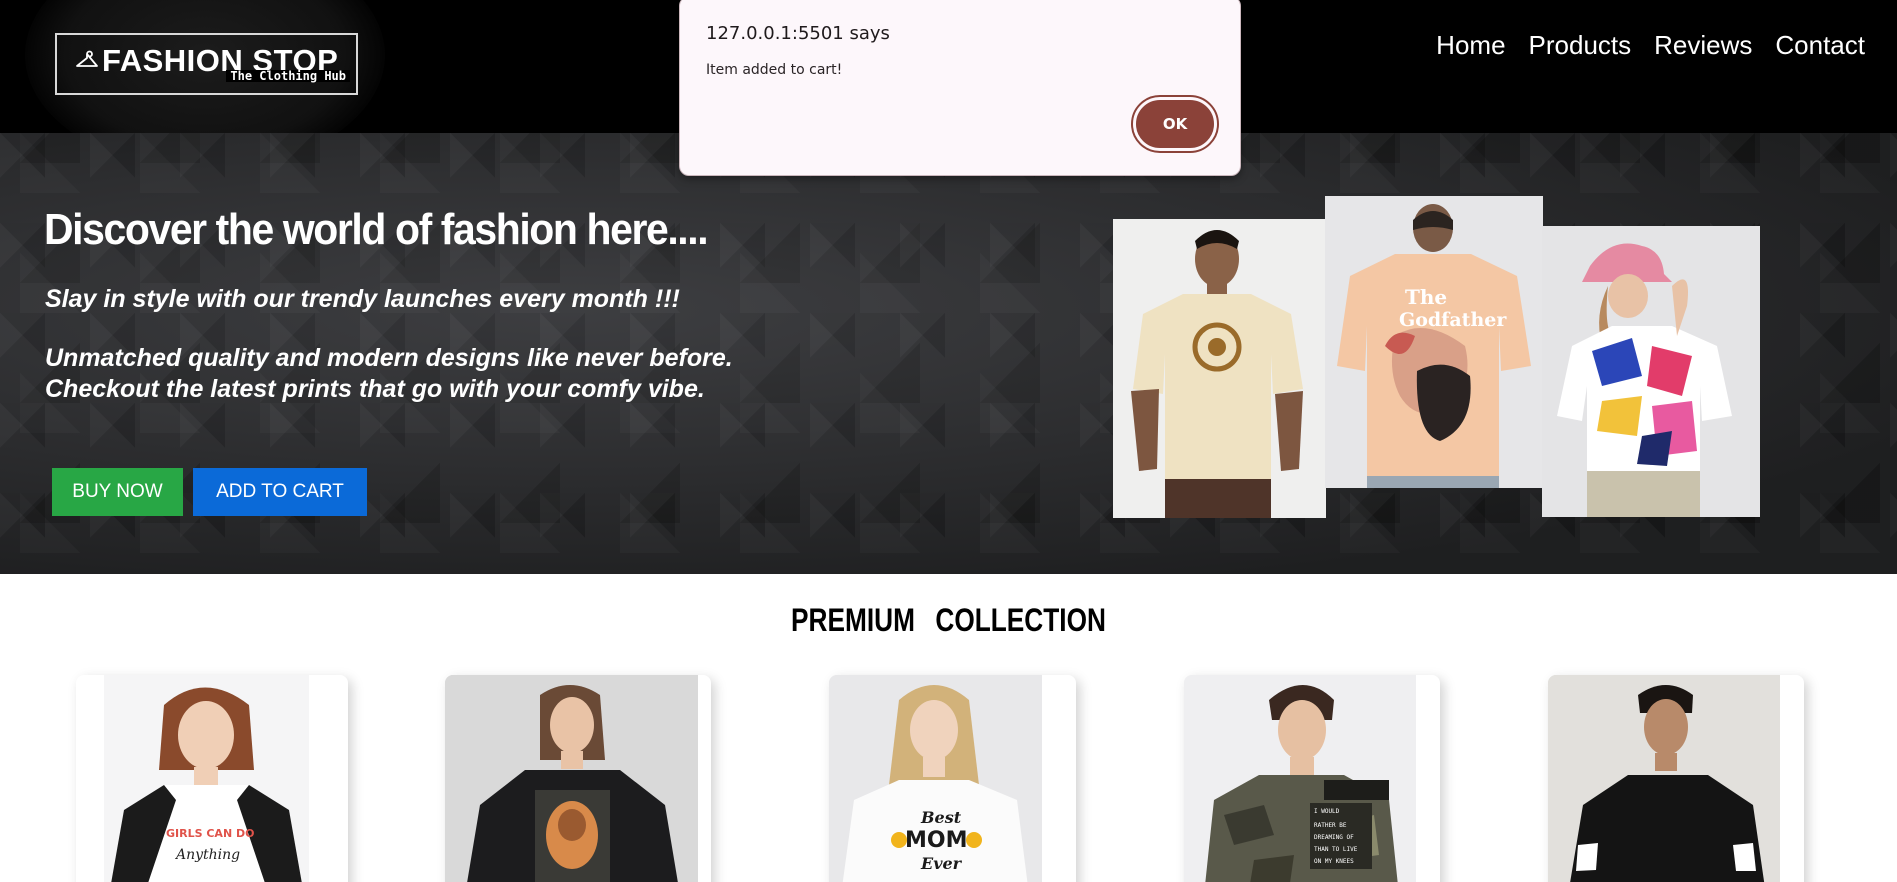 The image size is (1897, 882). Describe the element at coordinates (948, 620) in the screenshot. I see `collection-title: PREMIUM COLLECTION` at that location.